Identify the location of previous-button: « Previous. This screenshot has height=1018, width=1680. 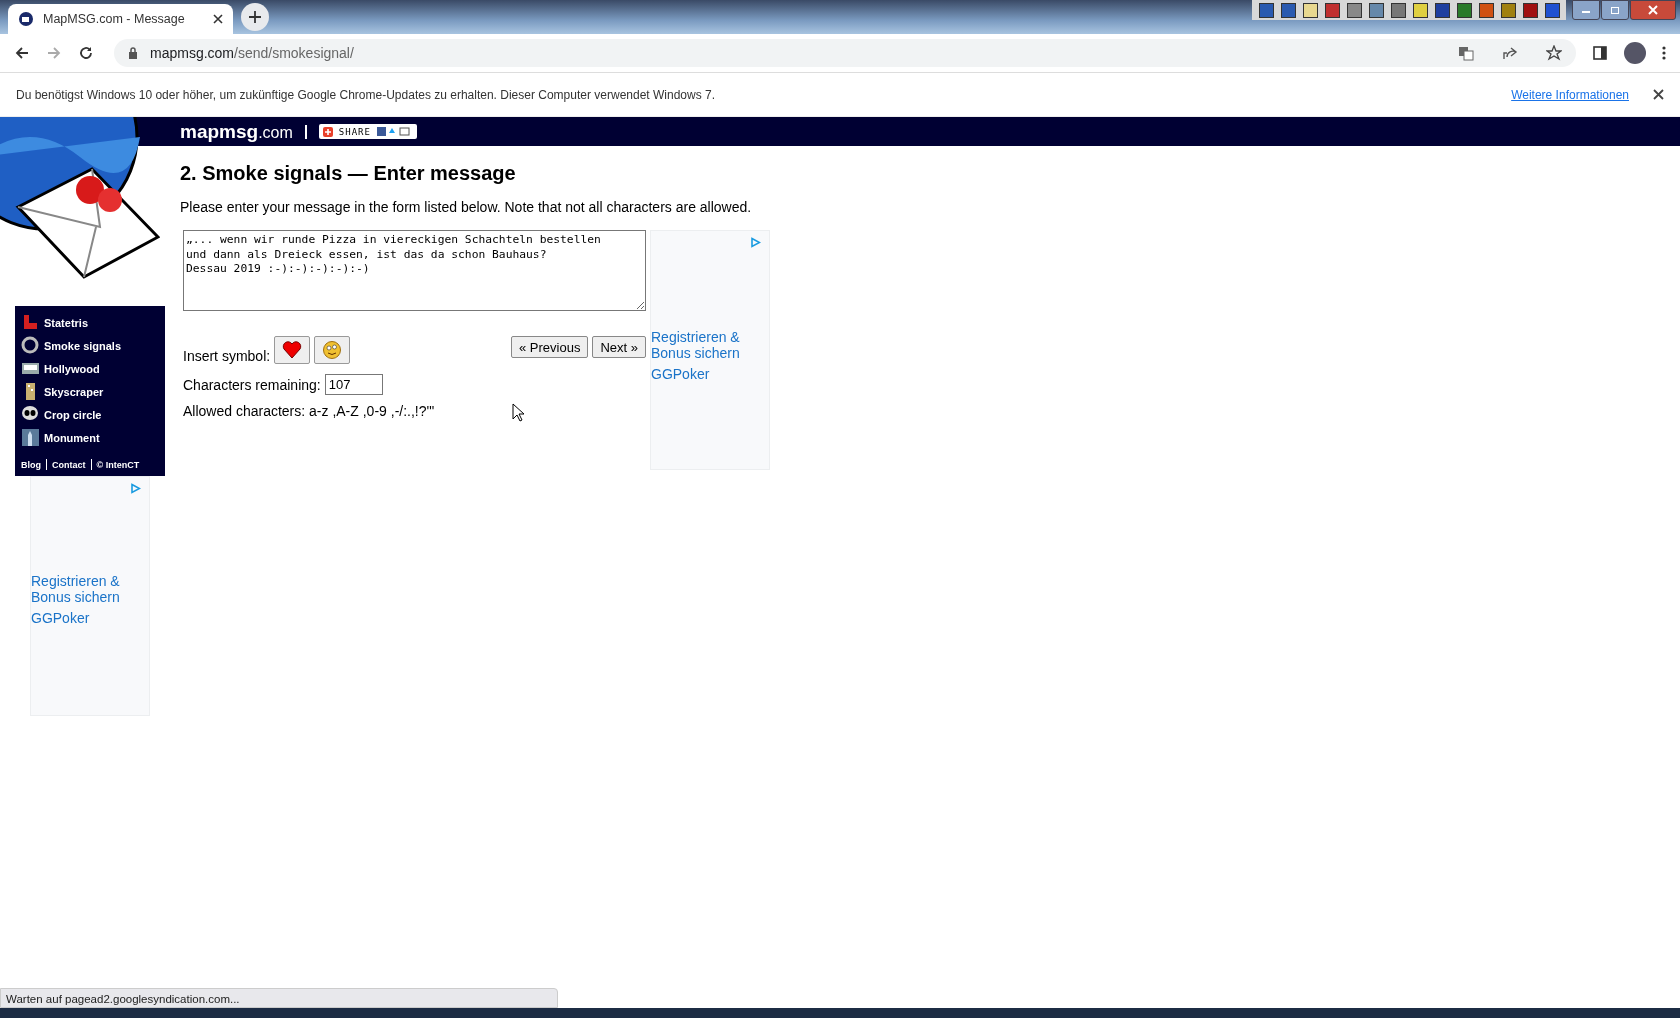
(550, 347).